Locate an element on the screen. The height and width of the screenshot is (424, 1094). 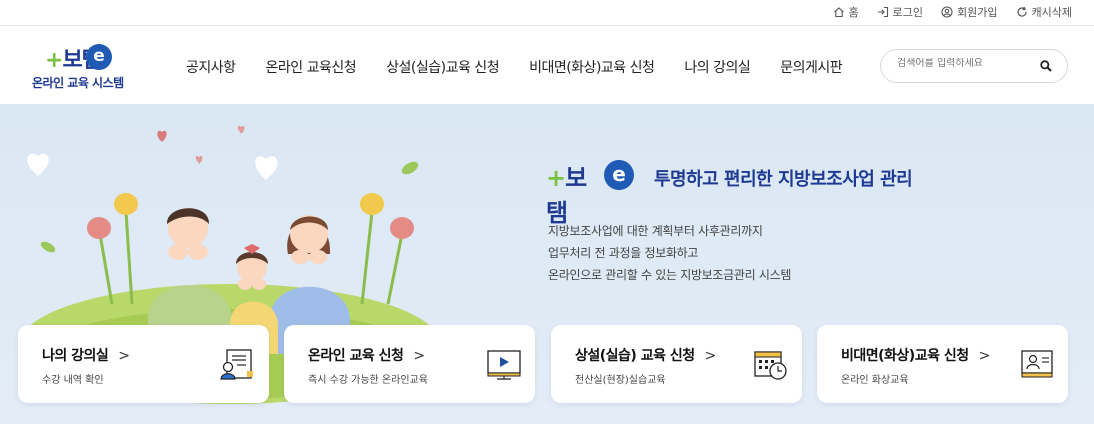
card-title: 상설(실습) 교육 신청 > is located at coordinates (645, 355).